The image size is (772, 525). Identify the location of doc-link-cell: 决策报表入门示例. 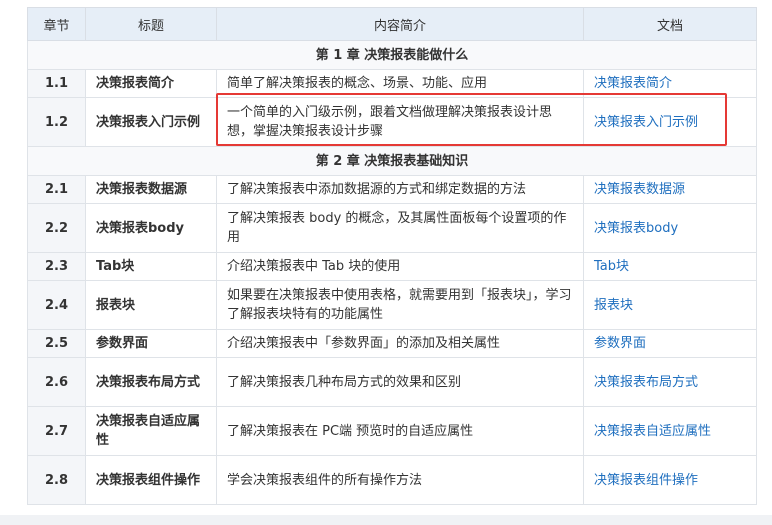
(670, 122).